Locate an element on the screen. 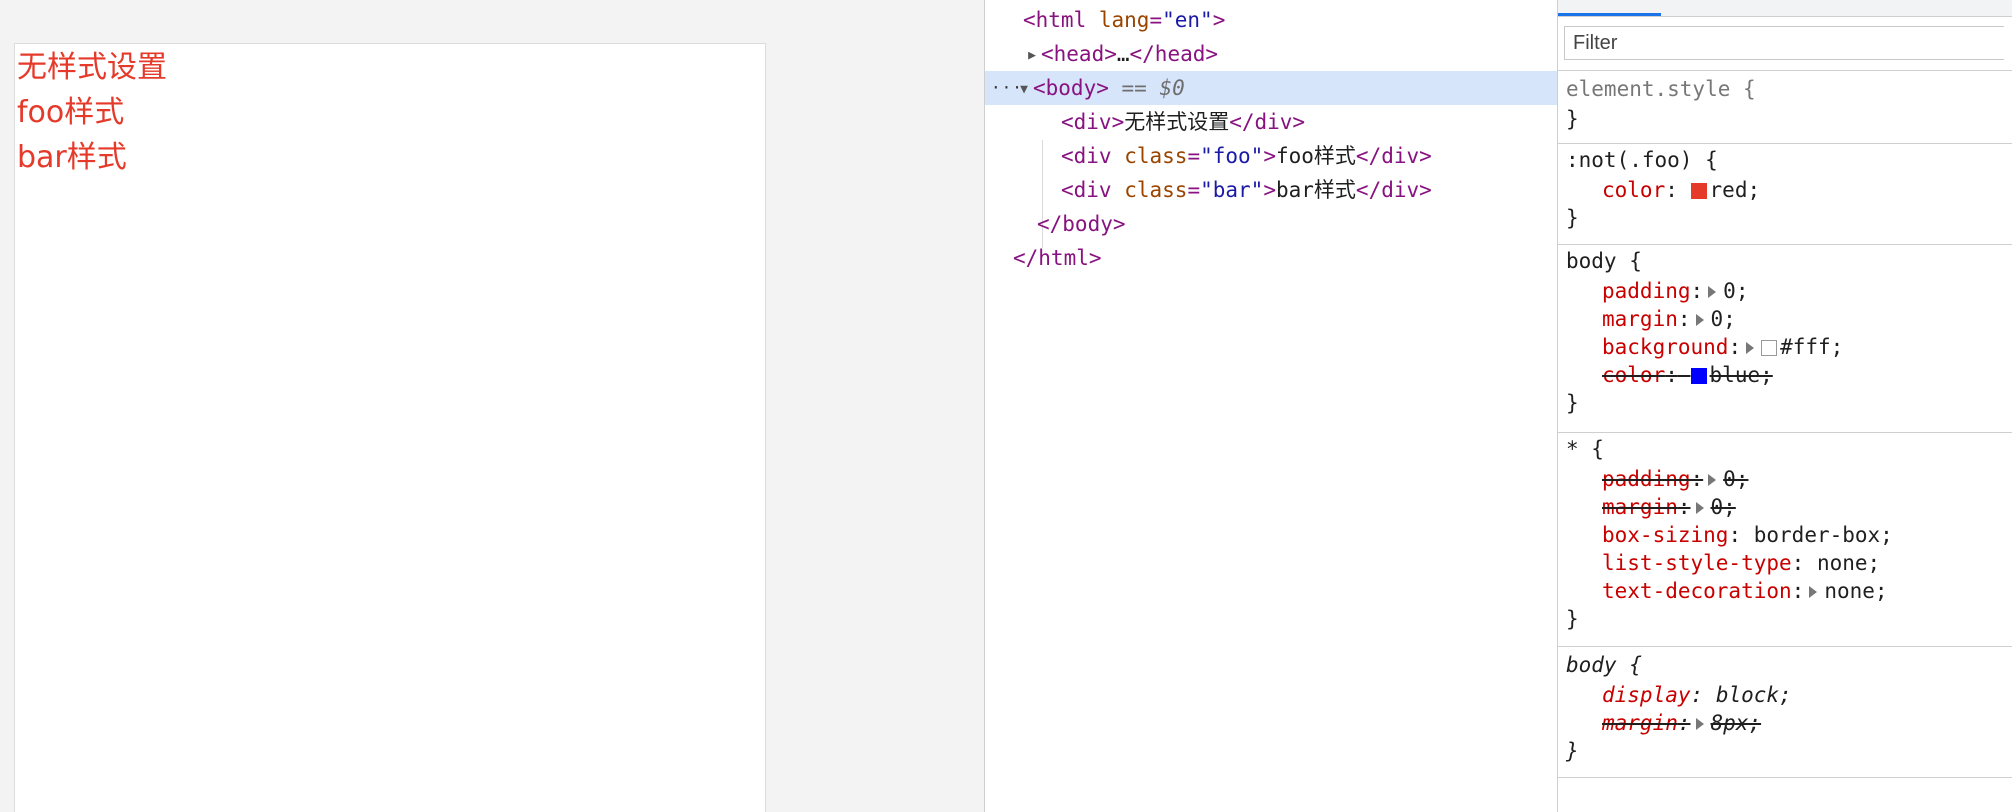 The width and height of the screenshot is (2012, 812). prop-padding: padding: 0; is located at coordinates (1675, 291).